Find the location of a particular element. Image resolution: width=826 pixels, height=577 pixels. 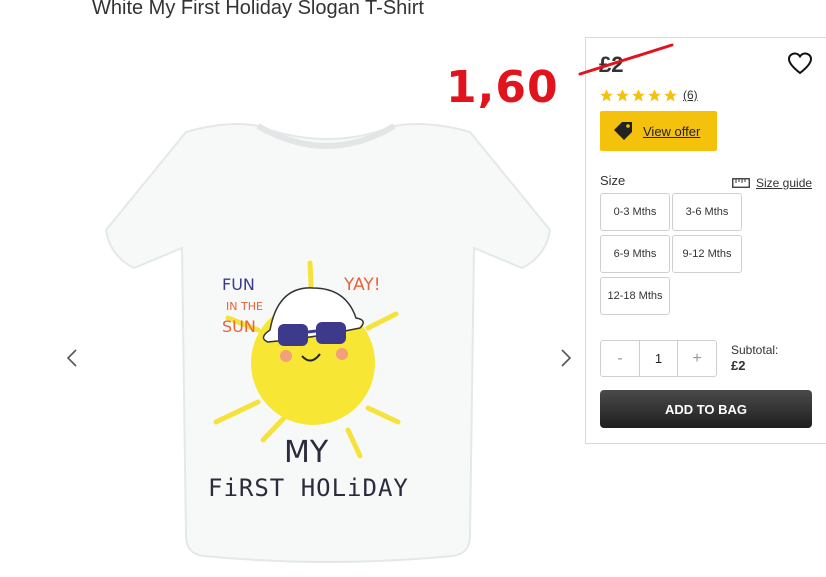

shirt-text-my: MY is located at coordinates (306, 452).